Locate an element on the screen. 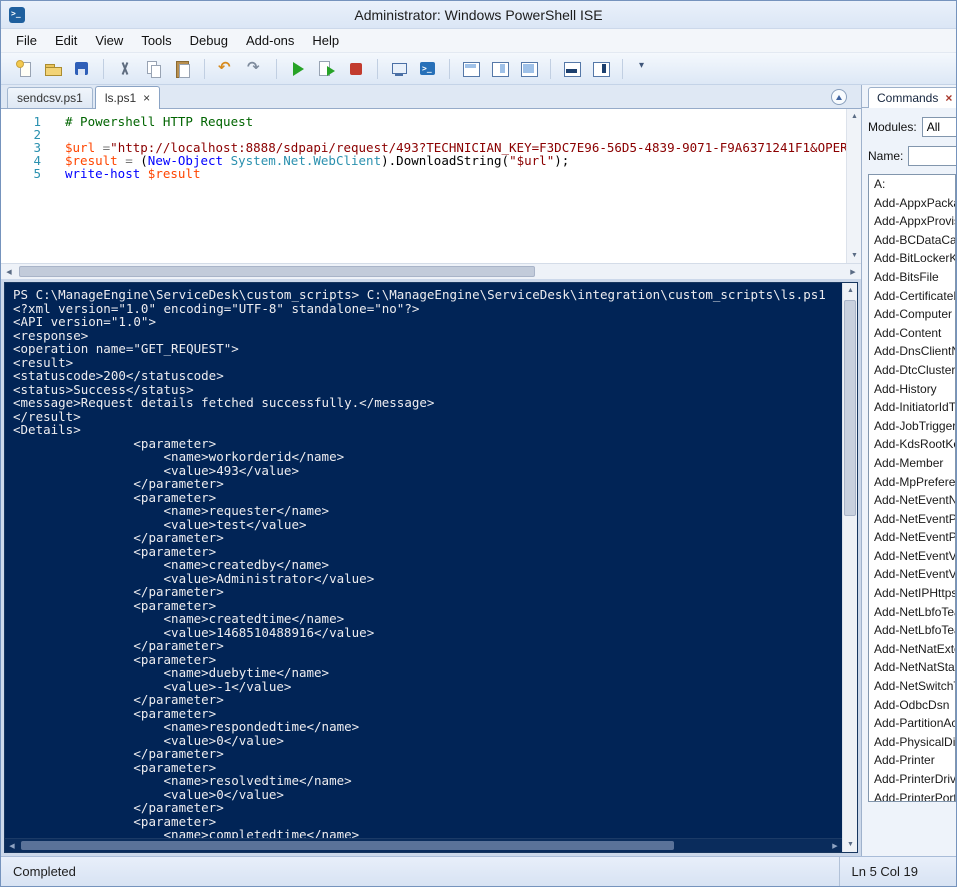 Image resolution: width=957 pixels, height=887 pixels. command-list-item: Add-NetIPHttpsC is located at coordinates (912, 593).